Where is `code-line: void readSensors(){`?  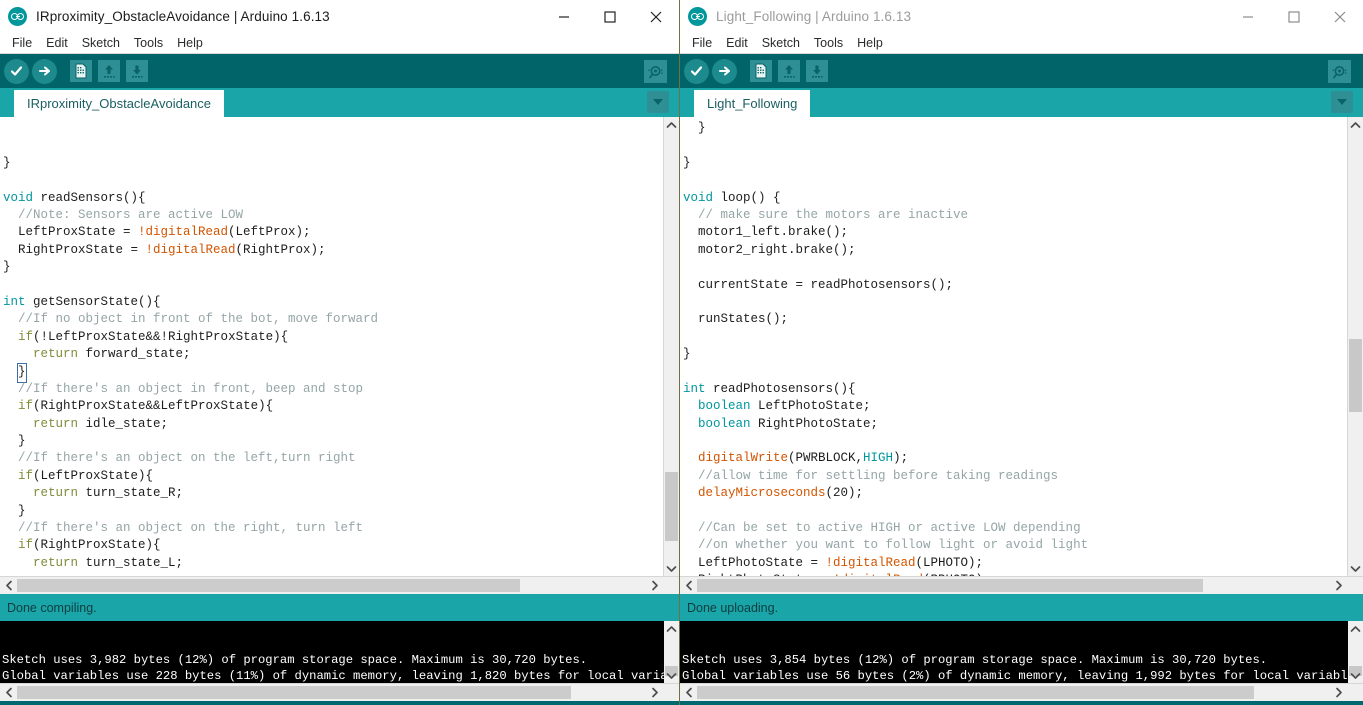 code-line: void readSensors(){ is located at coordinates (74, 197).